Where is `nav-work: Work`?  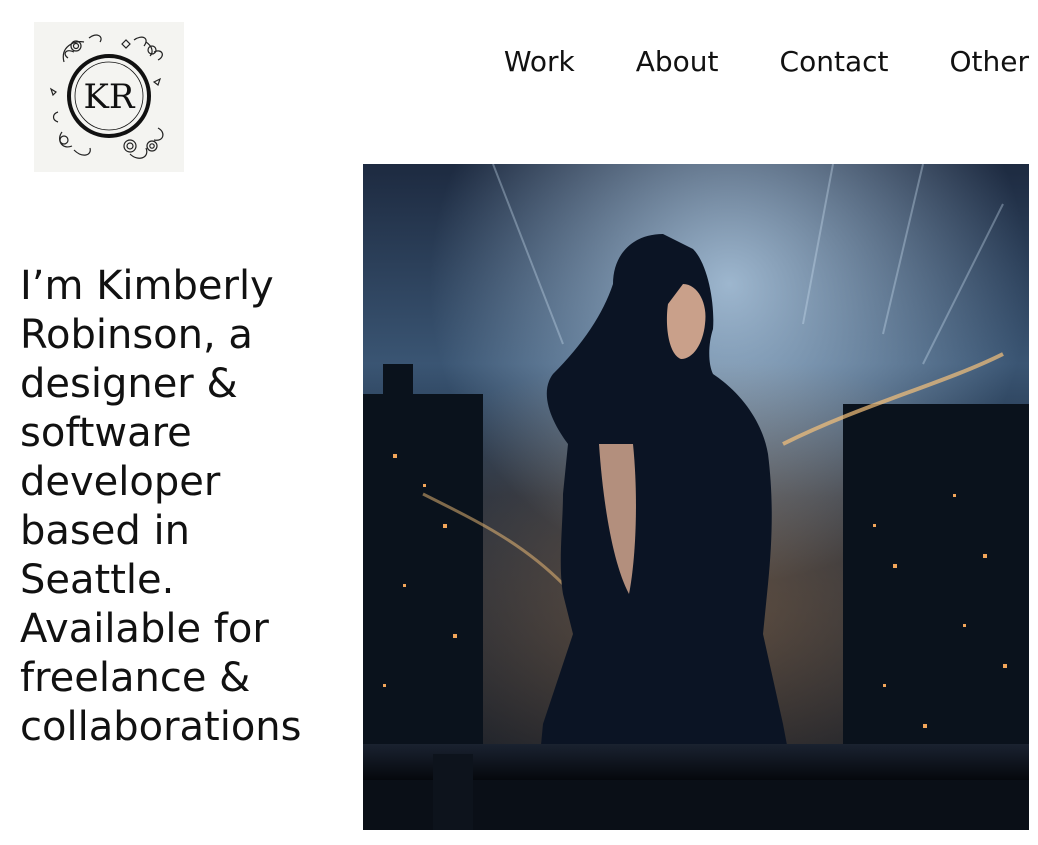 nav-work: Work is located at coordinates (539, 62).